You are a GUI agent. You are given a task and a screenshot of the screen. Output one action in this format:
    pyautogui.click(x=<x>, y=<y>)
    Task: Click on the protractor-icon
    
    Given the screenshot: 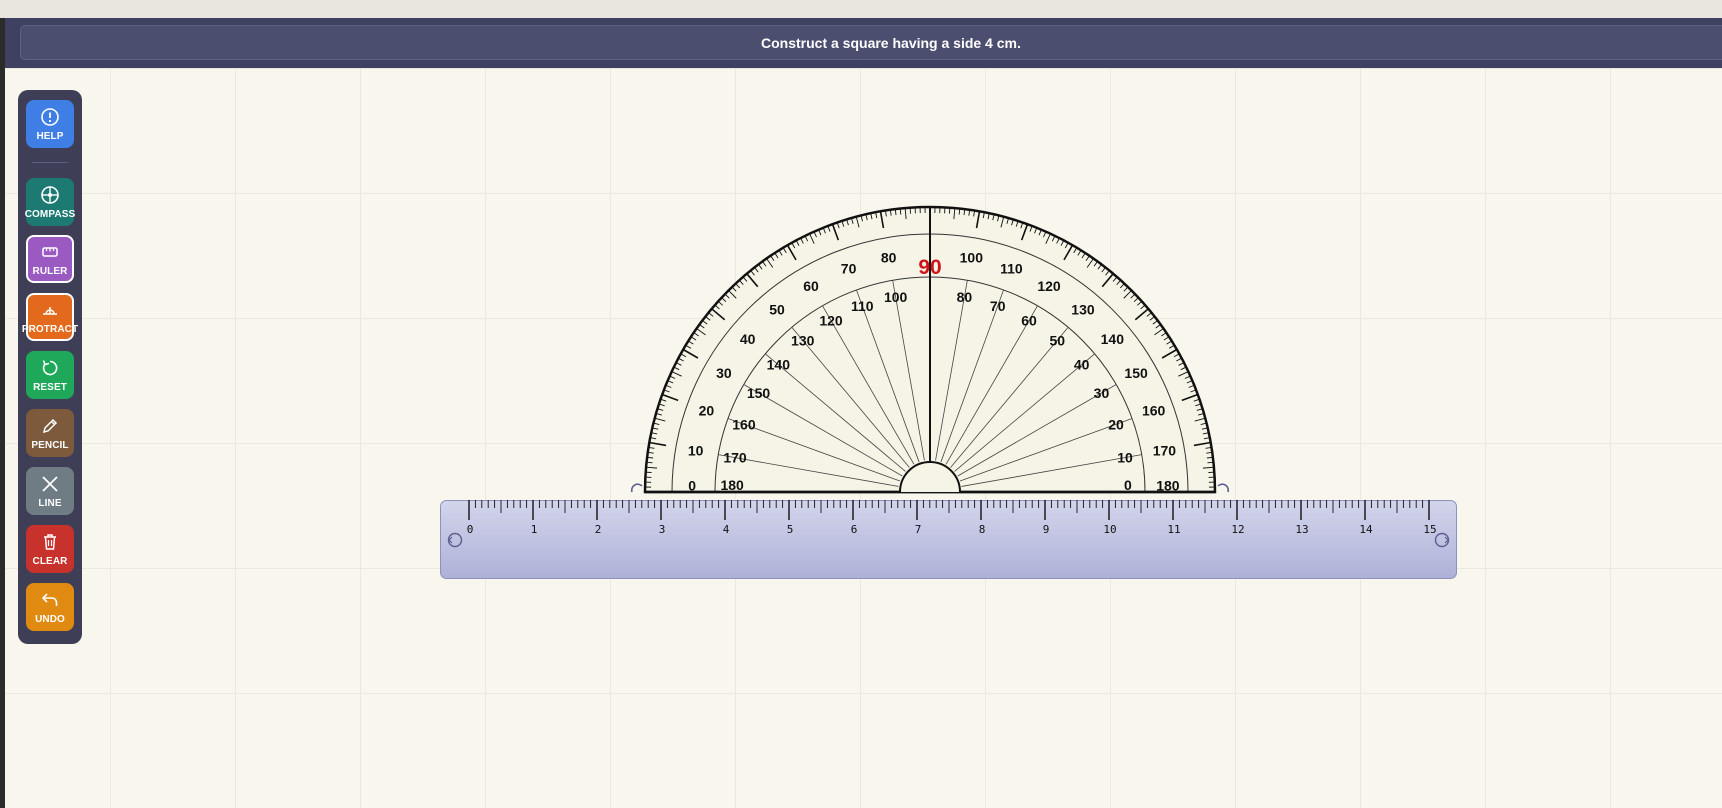 What is the action you would take?
    pyautogui.click(x=50, y=310)
    